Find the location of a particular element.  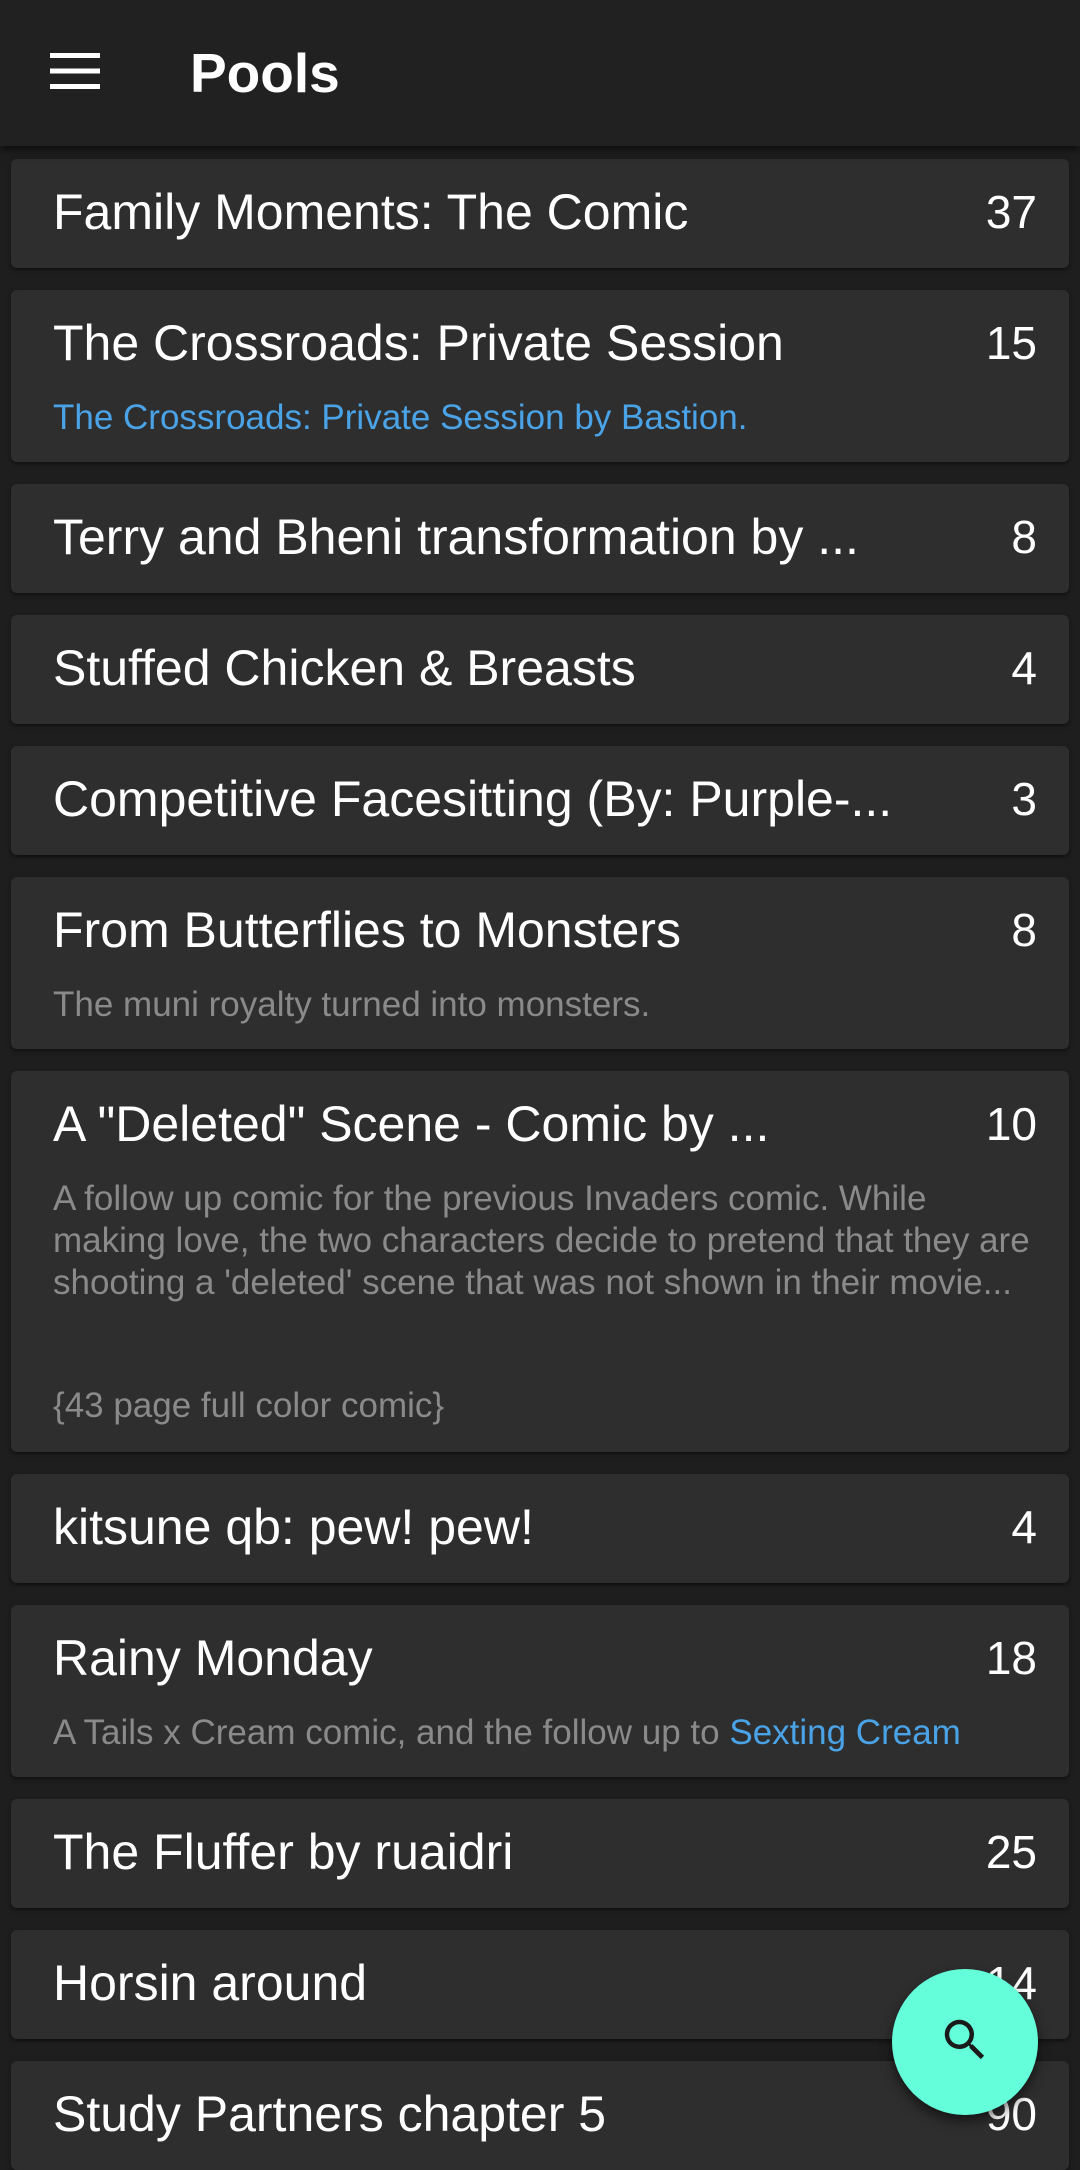

pool-post-count: 18 is located at coordinates (1011, 1658).